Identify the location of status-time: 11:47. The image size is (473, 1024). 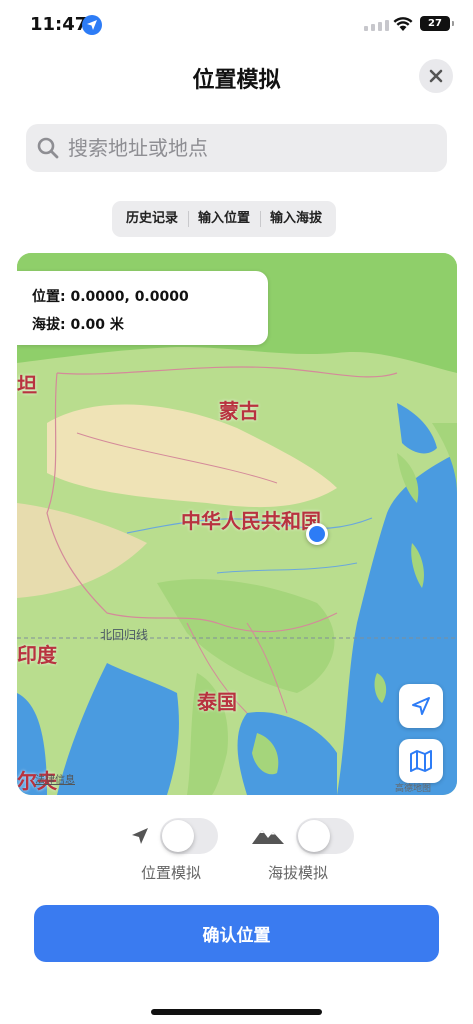
(59, 24).